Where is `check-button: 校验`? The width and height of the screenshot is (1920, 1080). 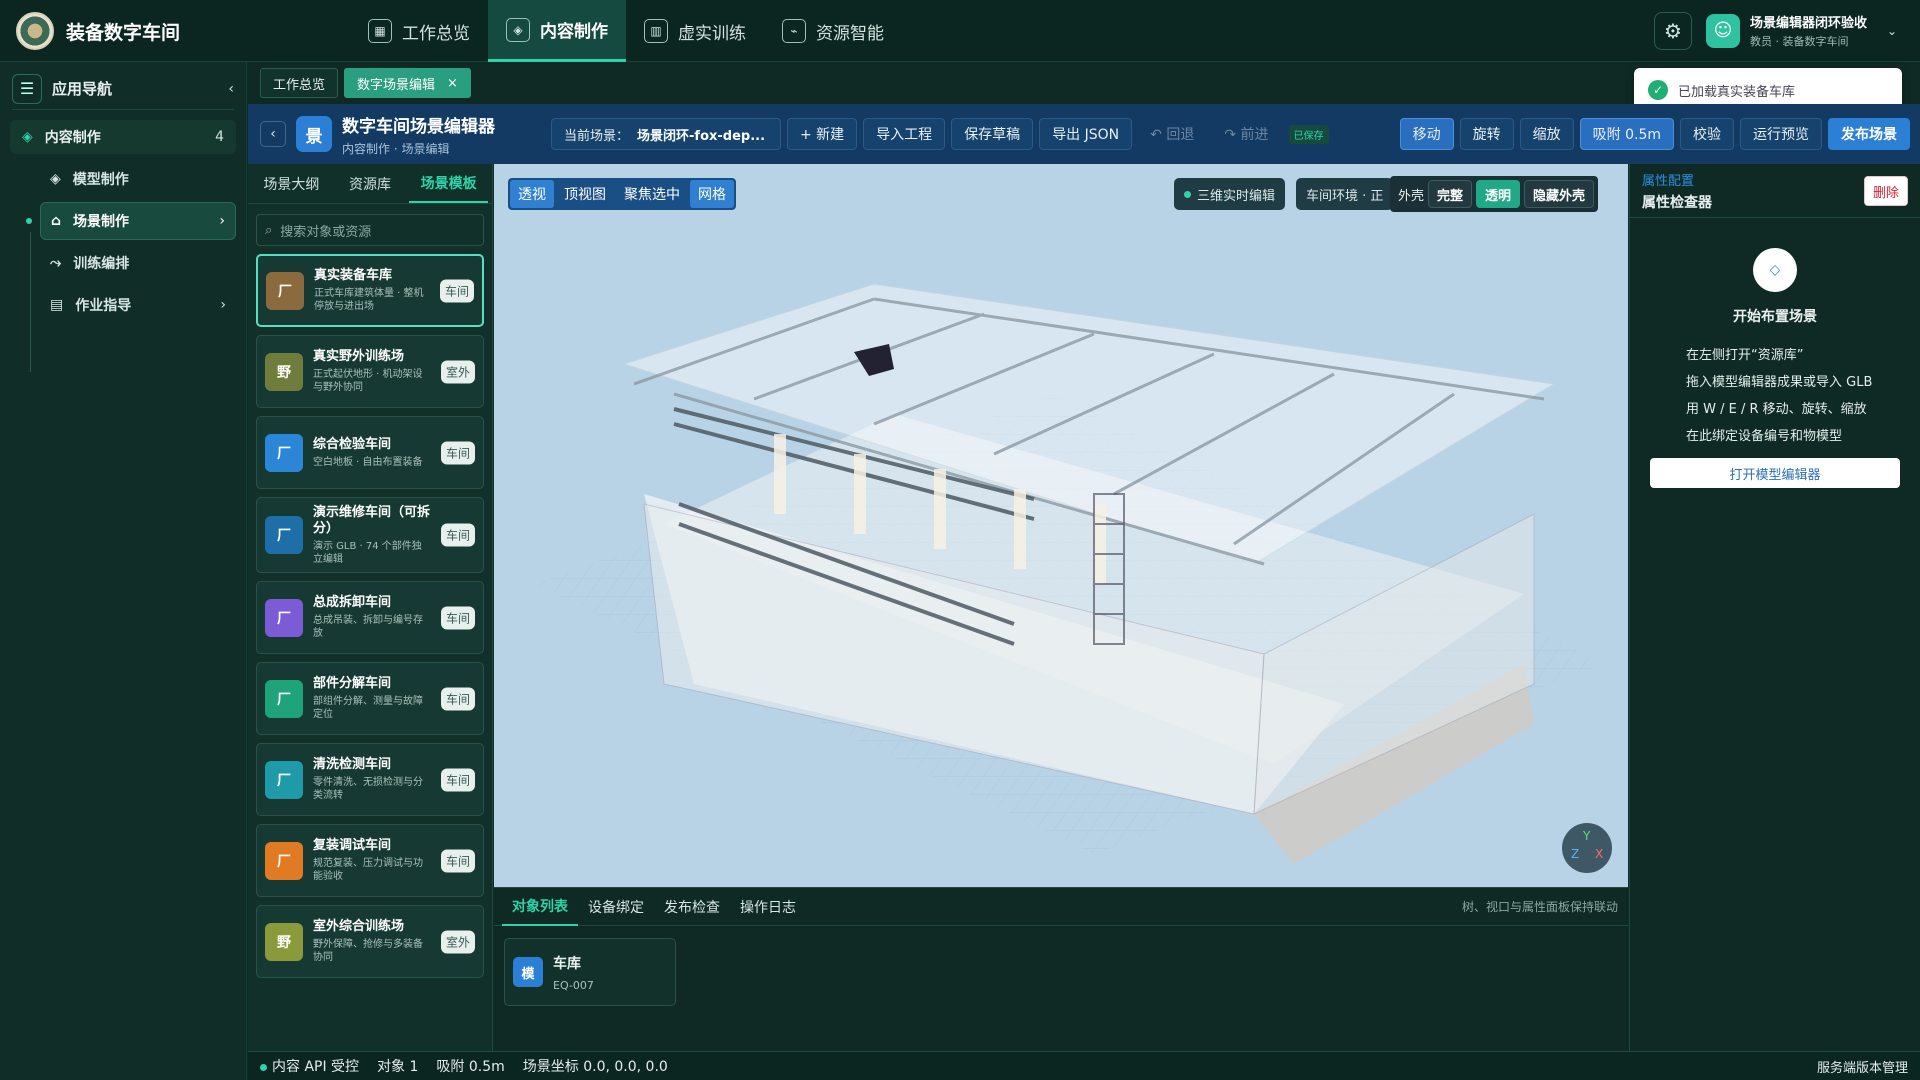 check-button: 校验 is located at coordinates (1707, 134).